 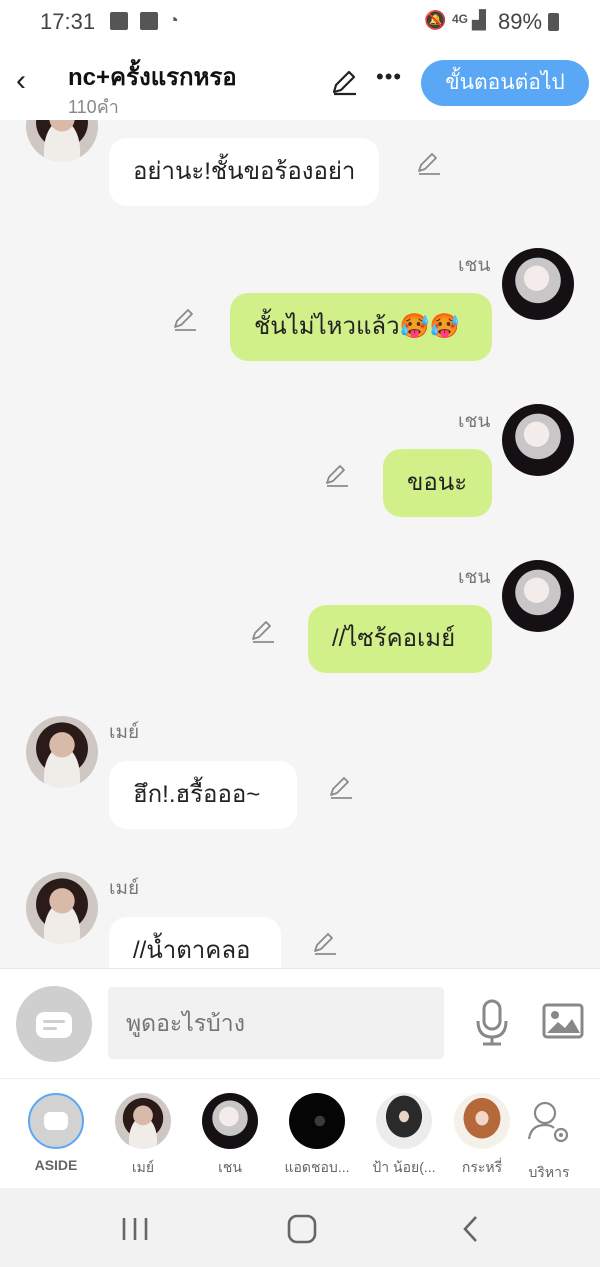 I want to click on edit-pencil-icon, so click(x=344, y=82).